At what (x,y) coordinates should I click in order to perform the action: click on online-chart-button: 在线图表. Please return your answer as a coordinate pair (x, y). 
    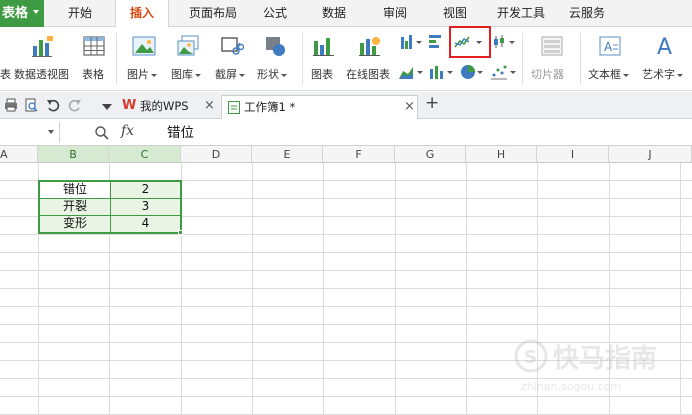
    Looking at the image, I should click on (370, 59).